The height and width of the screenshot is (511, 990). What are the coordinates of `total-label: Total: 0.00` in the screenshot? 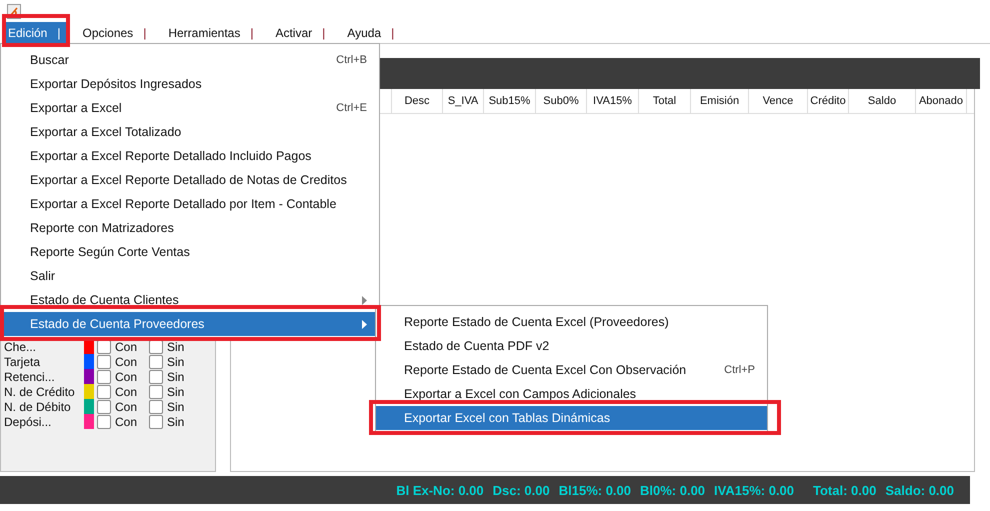 It's located at (844, 490).